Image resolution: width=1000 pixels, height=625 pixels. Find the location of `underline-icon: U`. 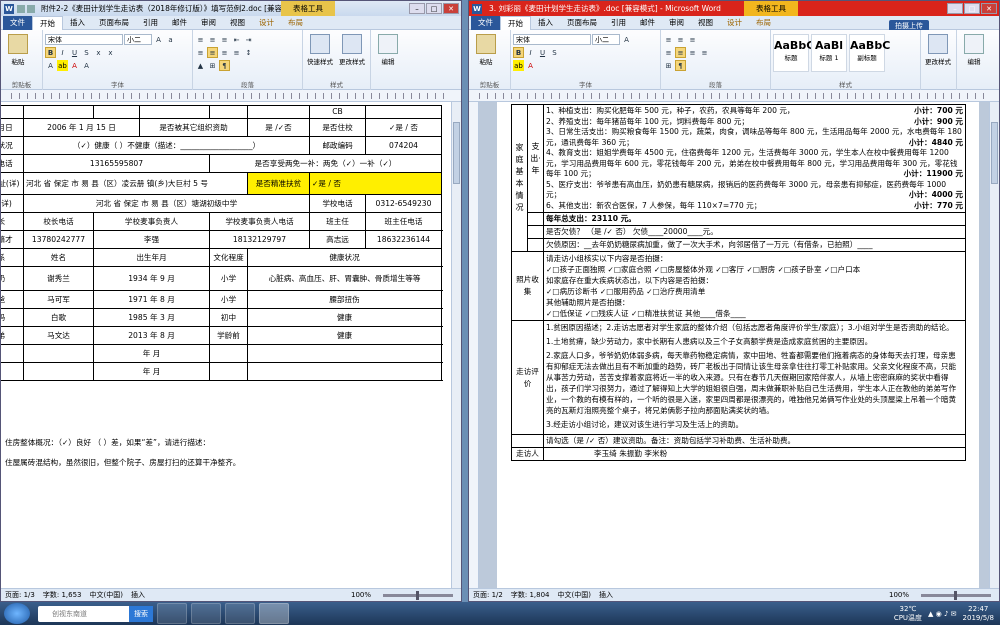

underline-icon: U is located at coordinates (74, 52).